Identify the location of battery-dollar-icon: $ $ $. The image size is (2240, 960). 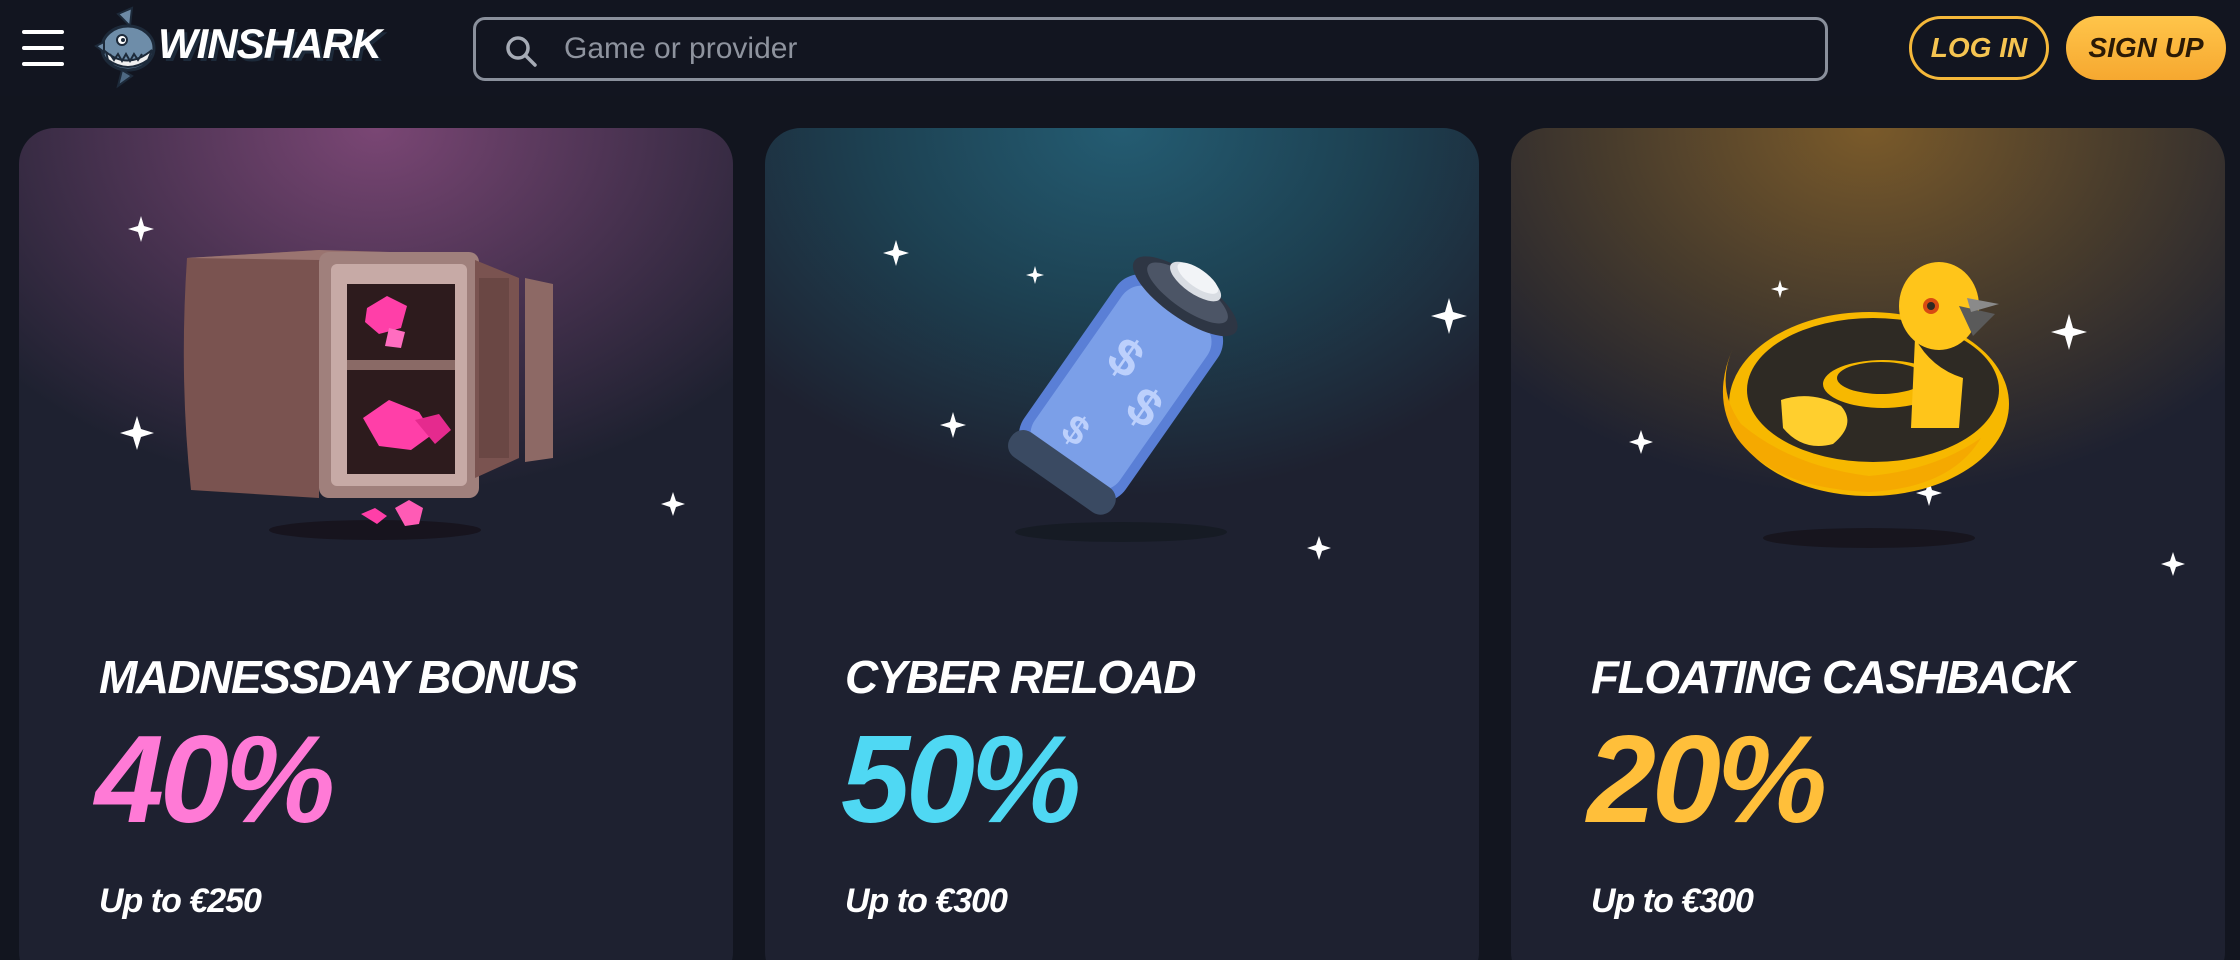
(1175, 400).